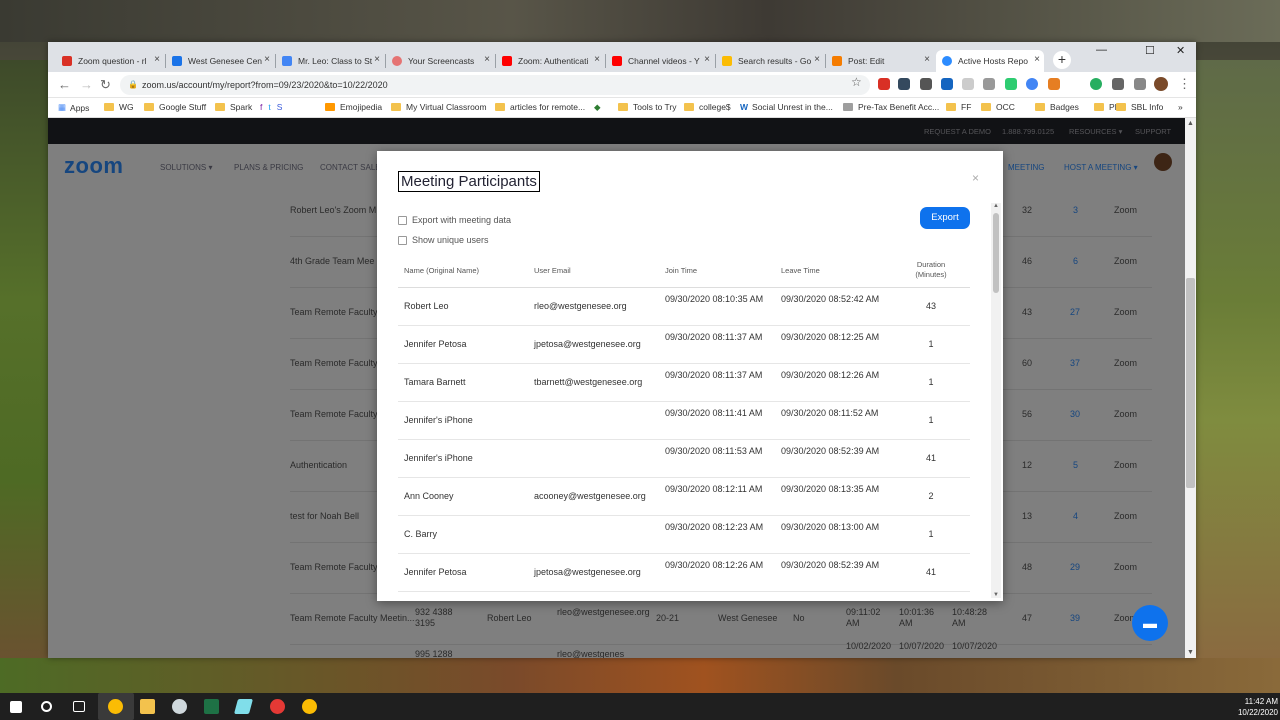 This screenshot has width=1280, height=720. Describe the element at coordinates (1101, 50) in the screenshot. I see `minimize-icon: —` at that location.